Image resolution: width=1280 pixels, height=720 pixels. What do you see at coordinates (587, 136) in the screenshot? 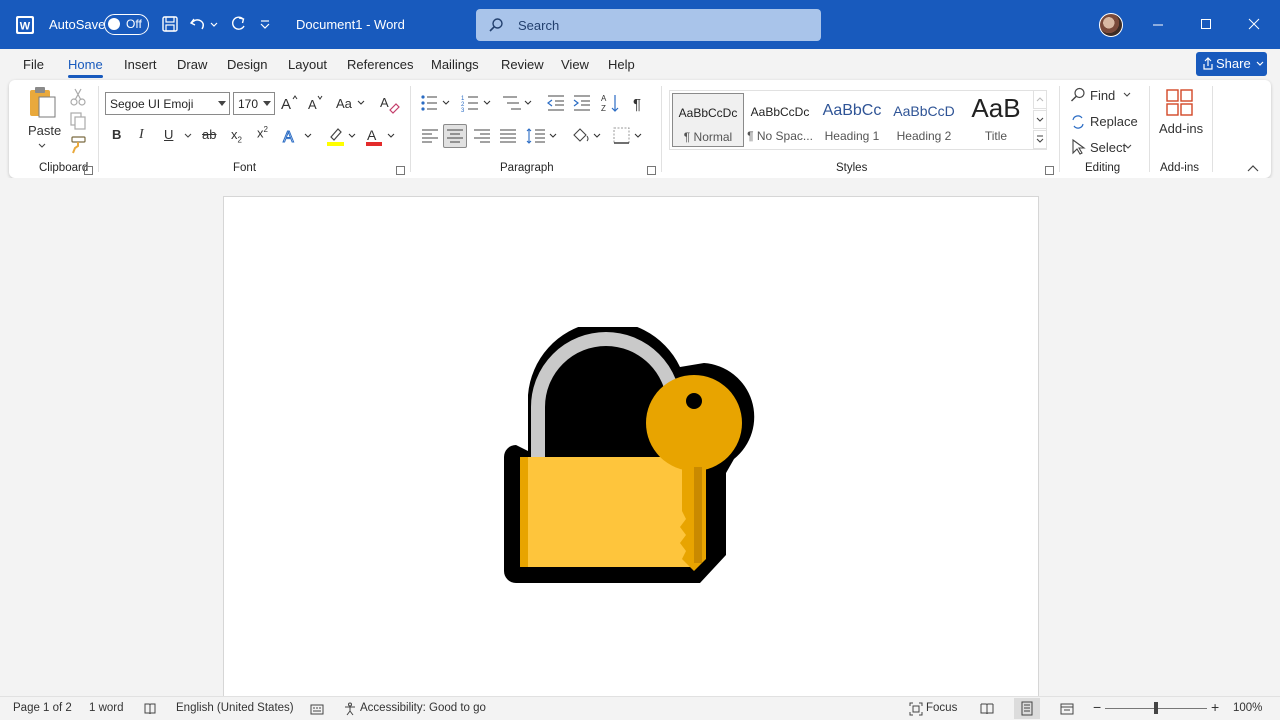
I see `shading-icon` at bounding box center [587, 136].